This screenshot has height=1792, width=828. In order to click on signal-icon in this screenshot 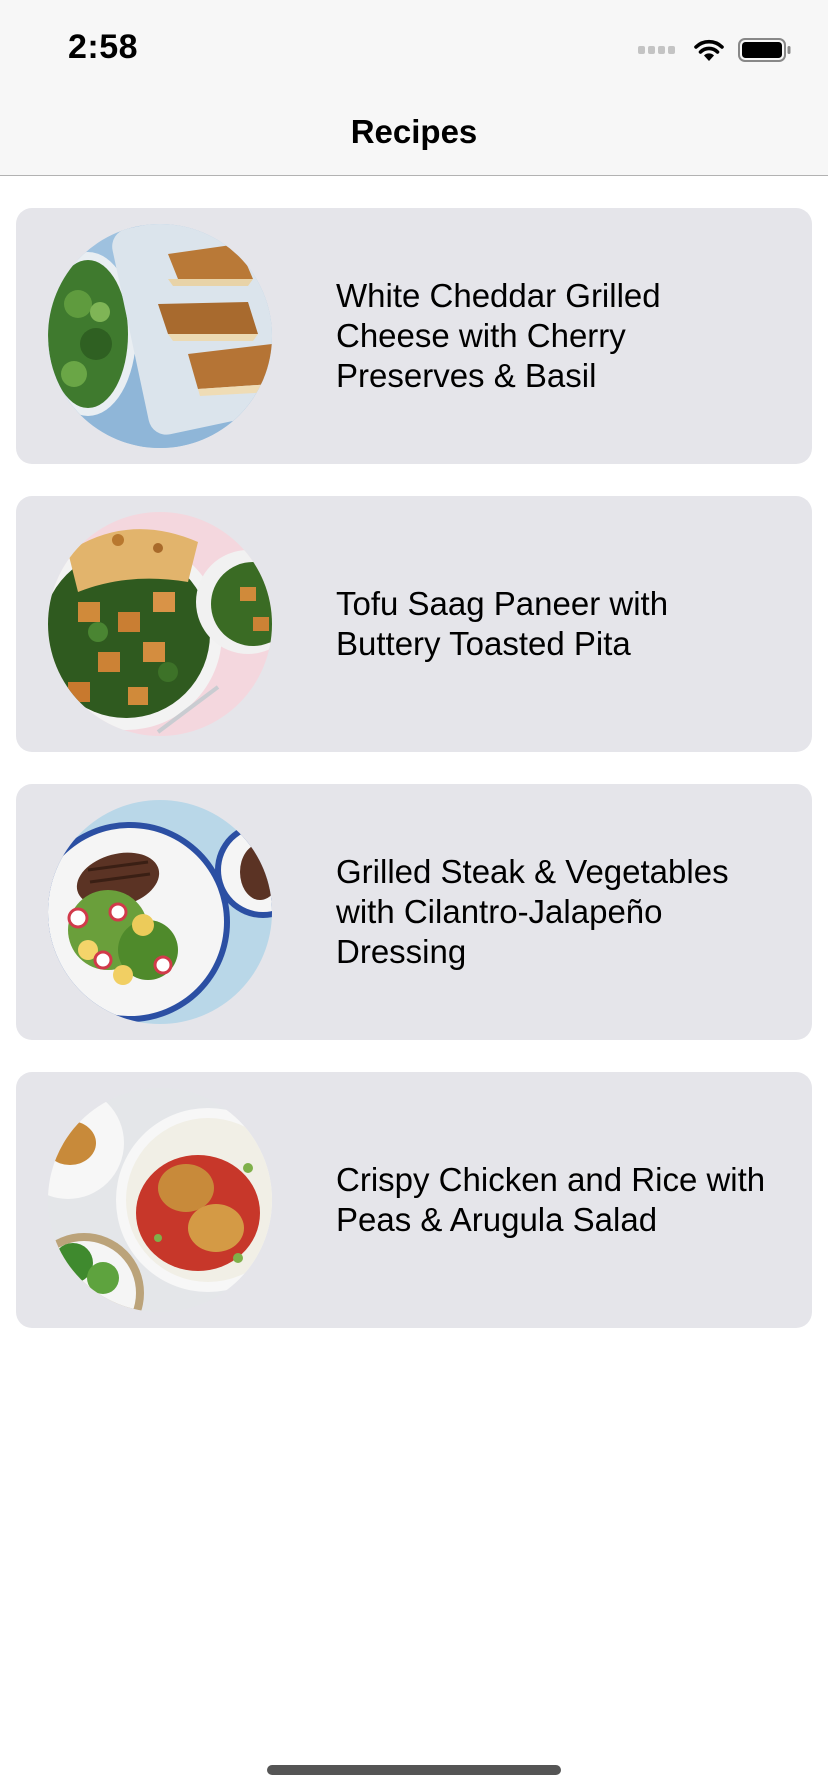, I will do `click(658, 50)`.